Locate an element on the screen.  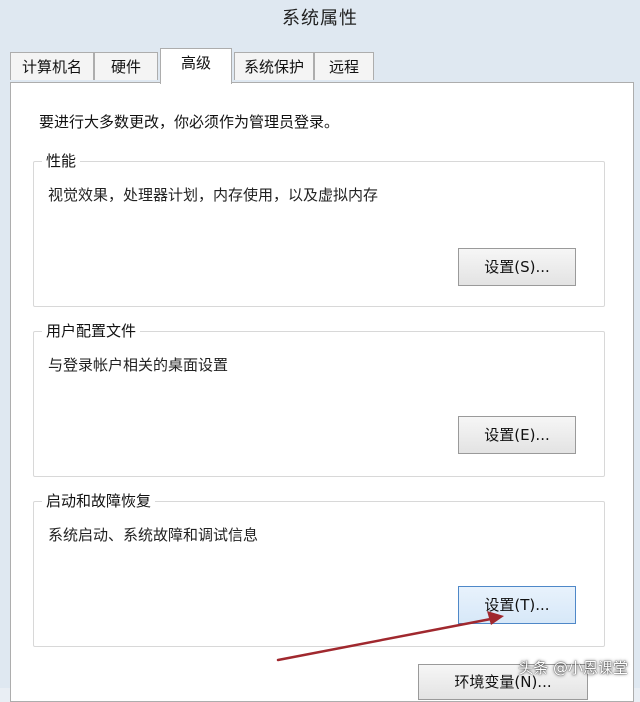
startup-recovery-description: 系统启动、系统故障和调试信息 is located at coordinates (153, 535).